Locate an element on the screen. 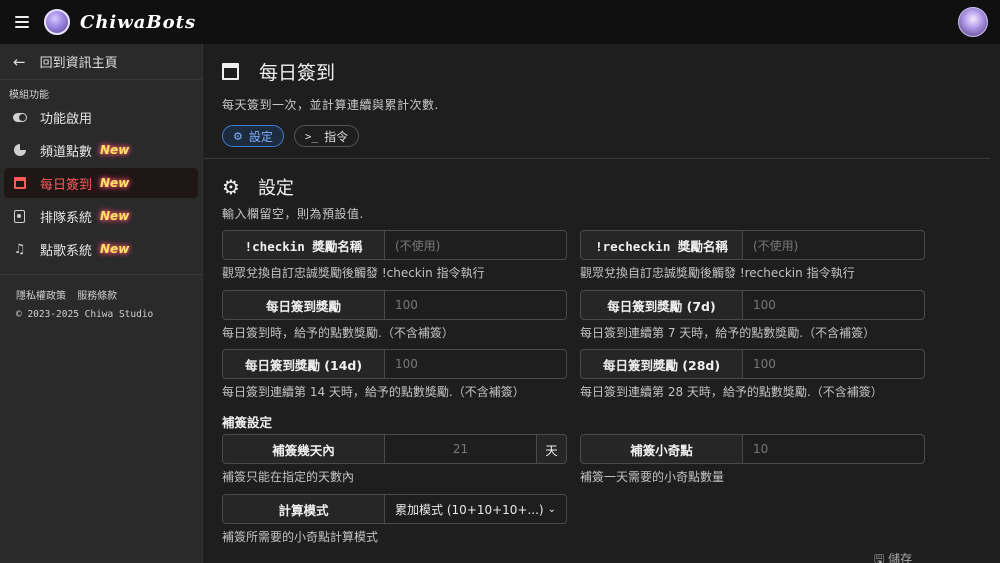 Image resolution: width=1000 pixels, height=563 pixels. sidebar-divider is located at coordinates (101, 274).